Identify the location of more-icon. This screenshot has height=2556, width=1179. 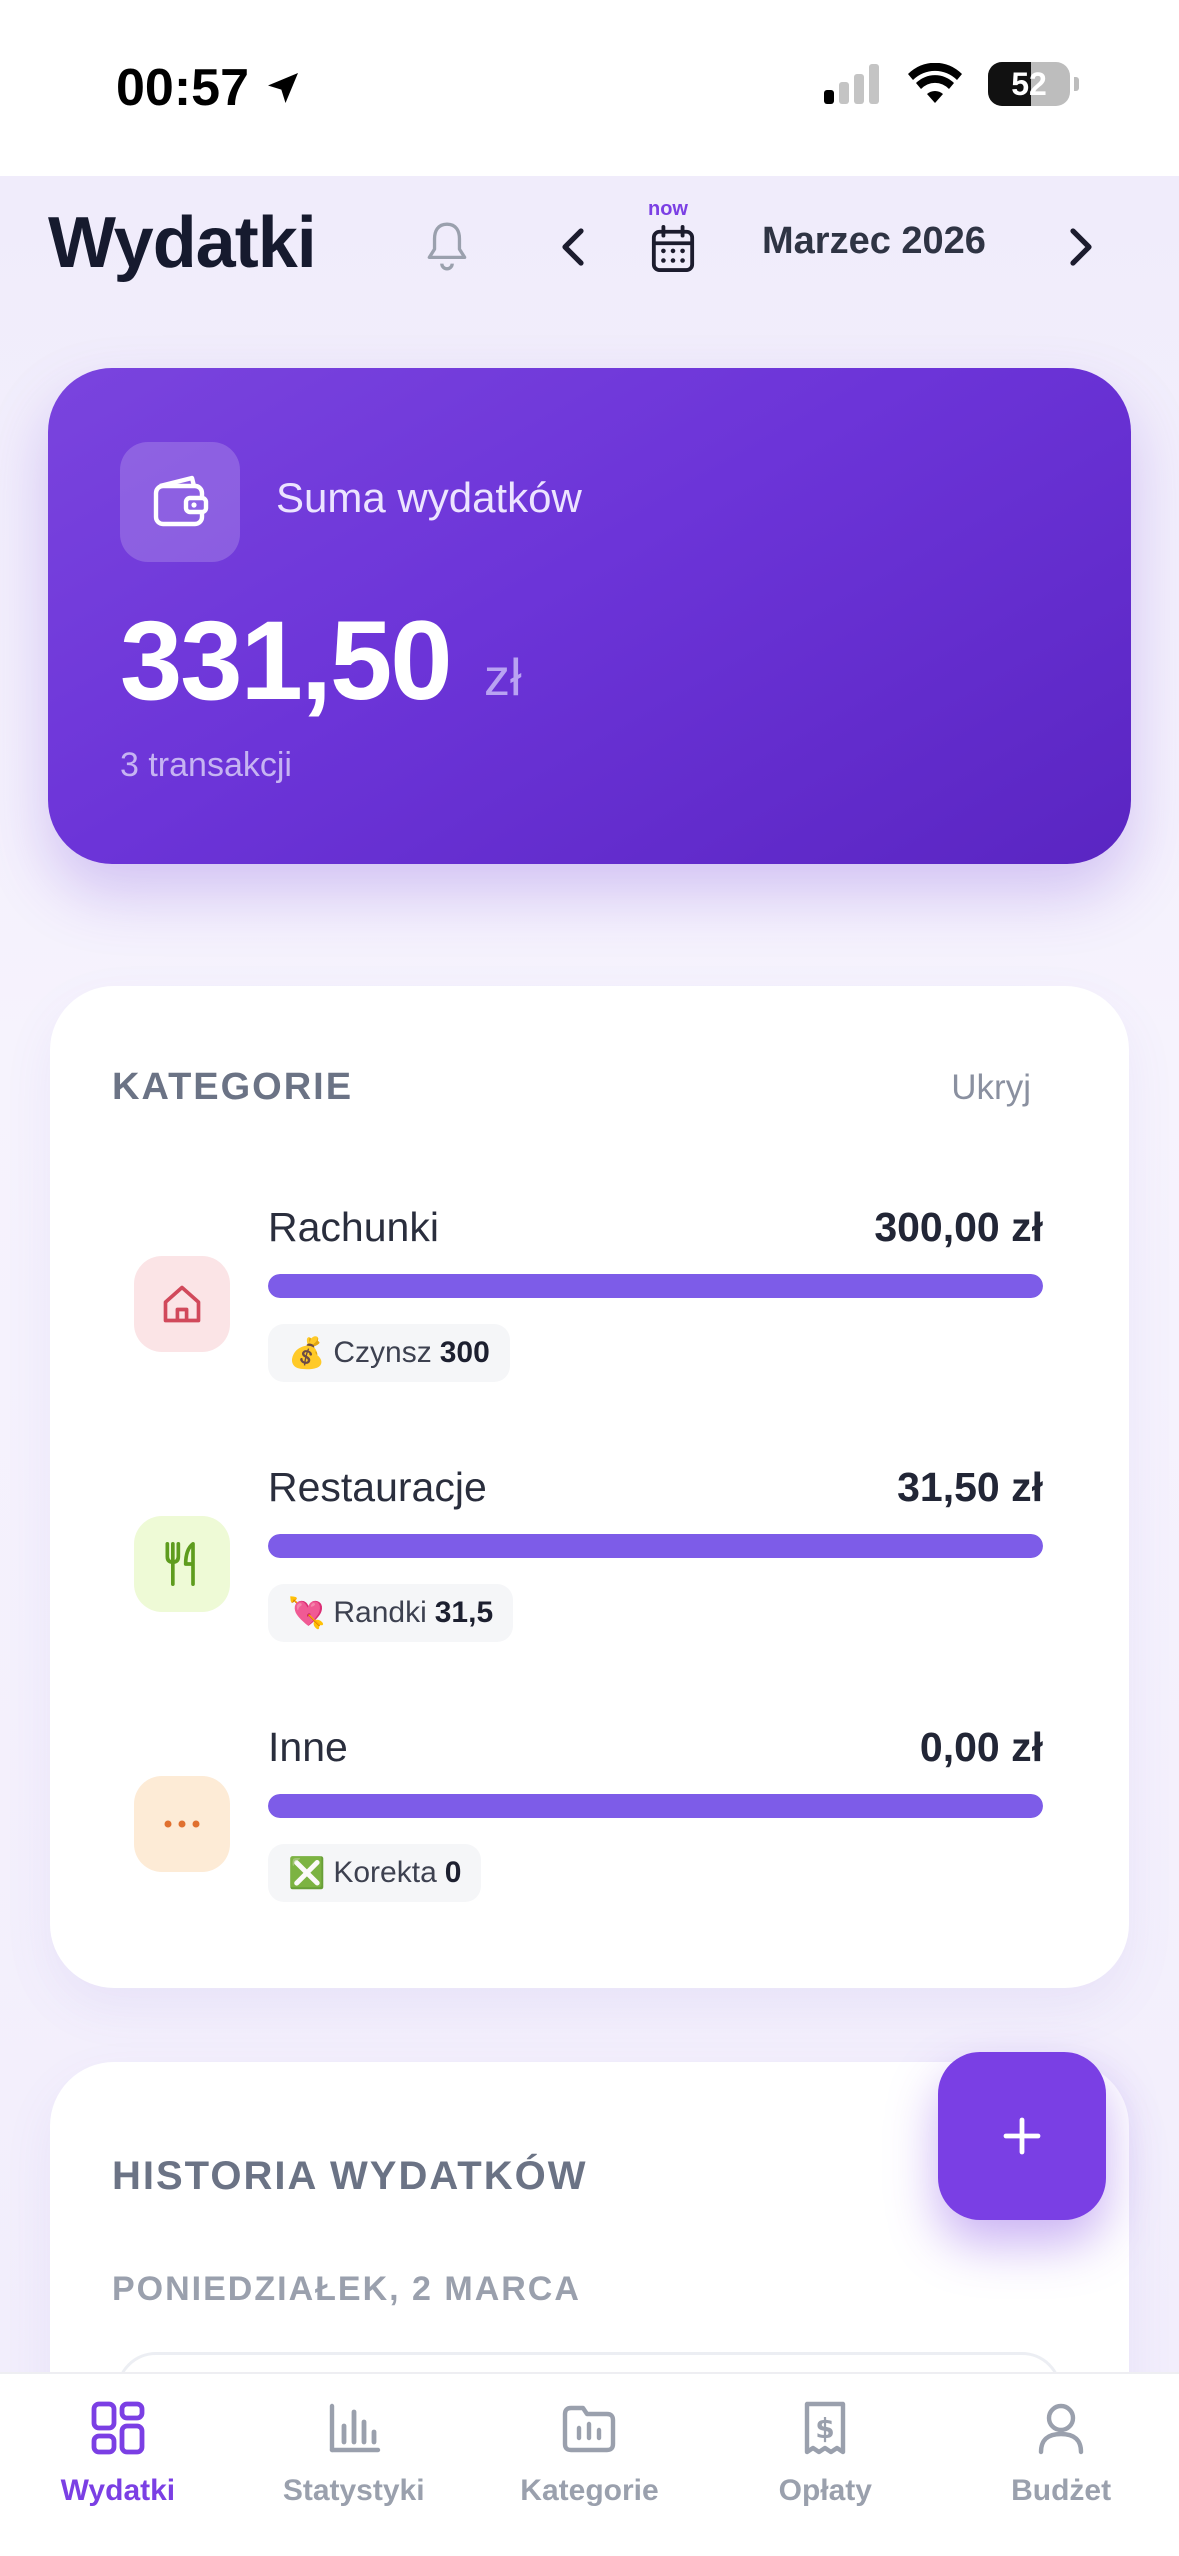
(182, 1824).